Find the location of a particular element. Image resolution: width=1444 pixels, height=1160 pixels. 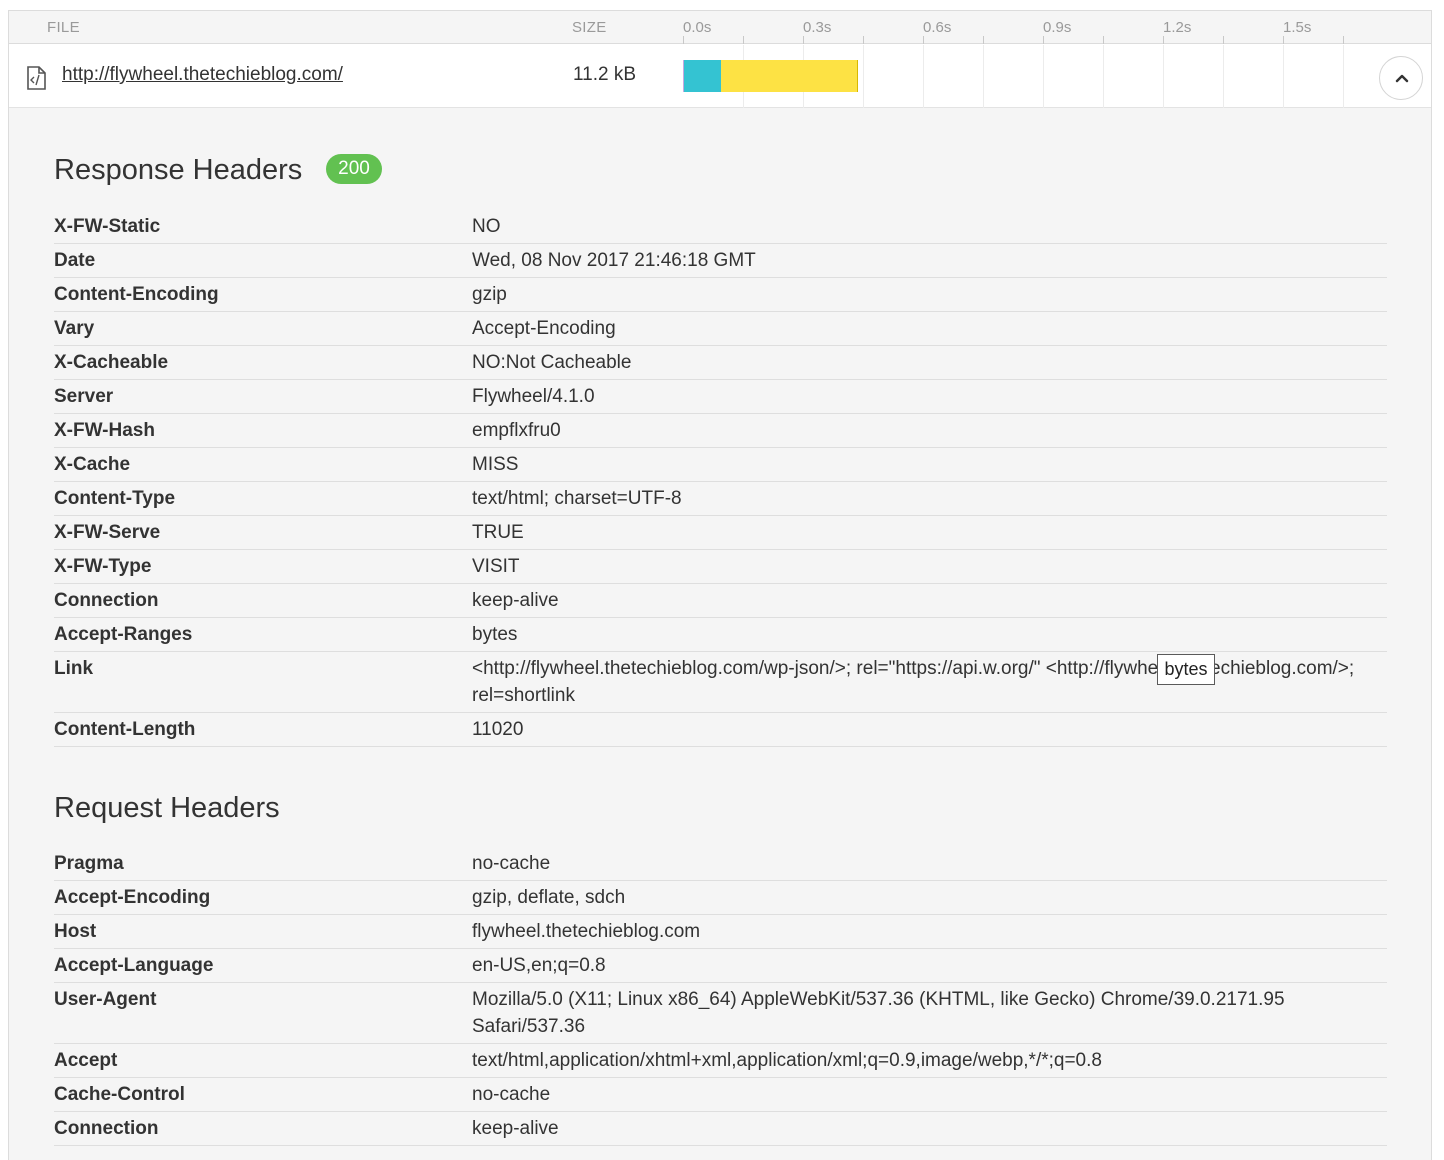

header-key: X-Cache is located at coordinates (92, 464).